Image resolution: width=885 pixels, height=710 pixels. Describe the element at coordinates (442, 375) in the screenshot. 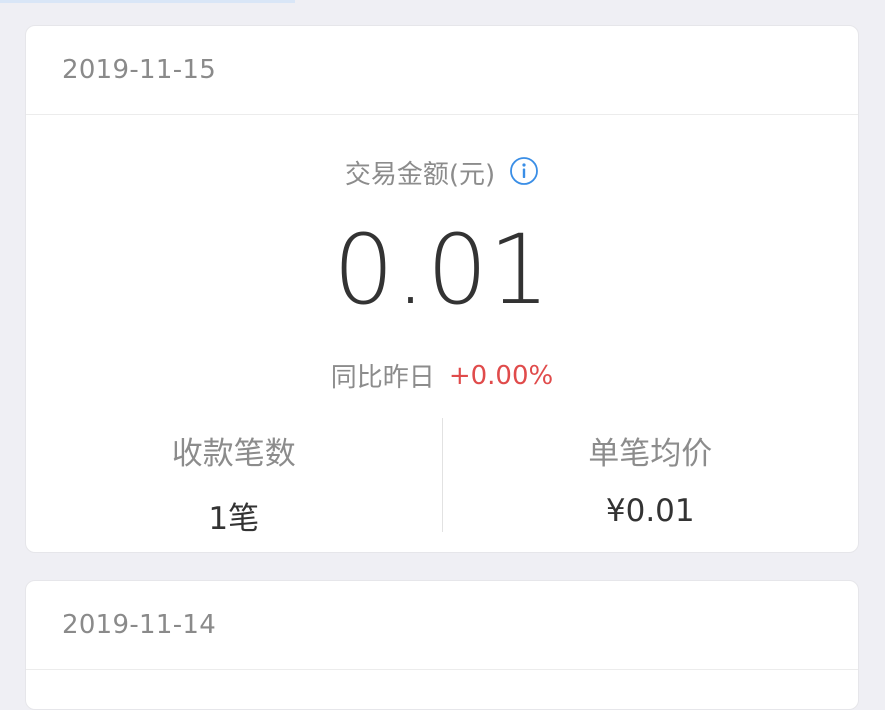

I see `compare-row: 同比昨日 +0.00%` at that location.